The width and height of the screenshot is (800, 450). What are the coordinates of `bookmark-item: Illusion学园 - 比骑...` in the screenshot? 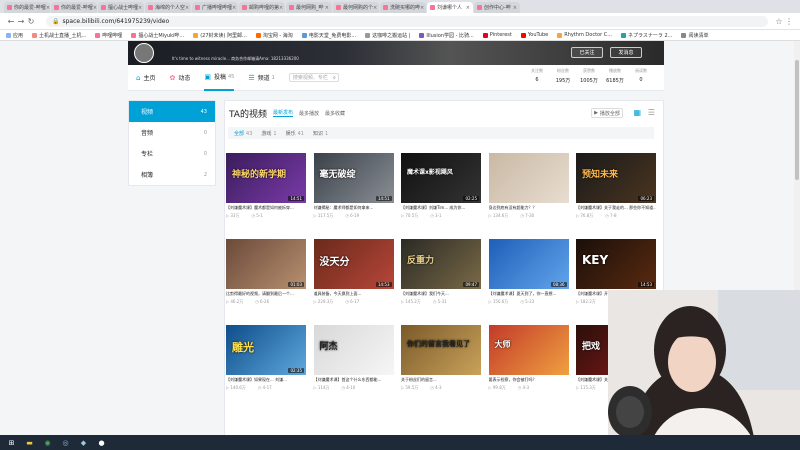 It's located at (446, 35).